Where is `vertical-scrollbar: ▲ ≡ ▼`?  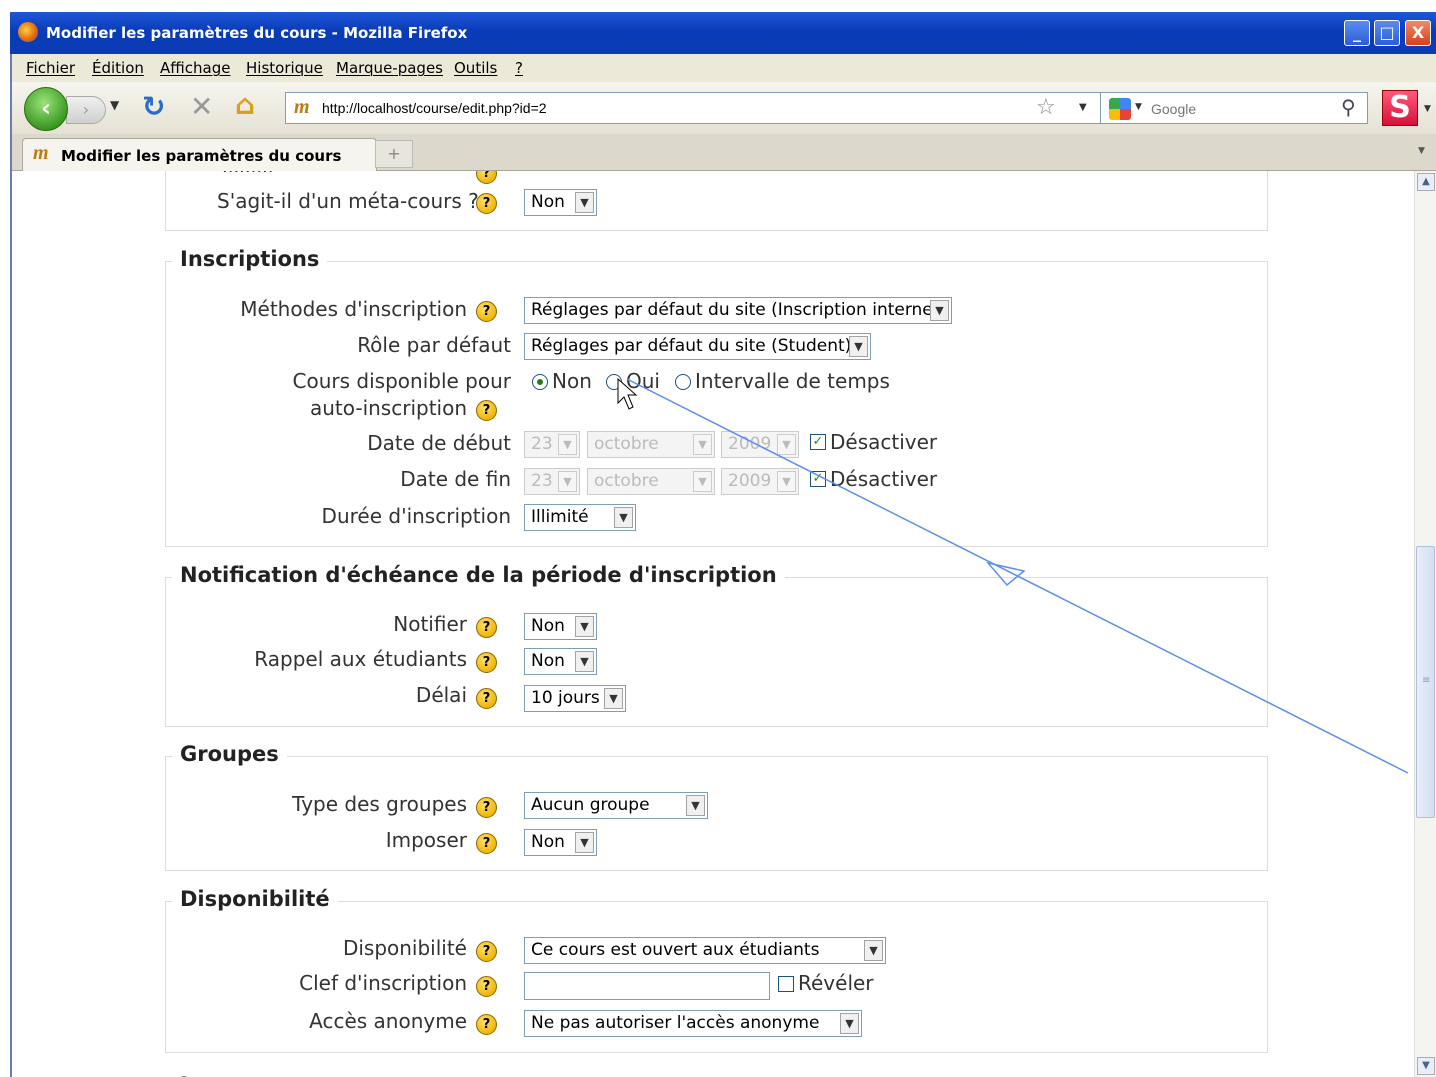 vertical-scrollbar: ▲ ≡ ▼ is located at coordinates (1425, 624).